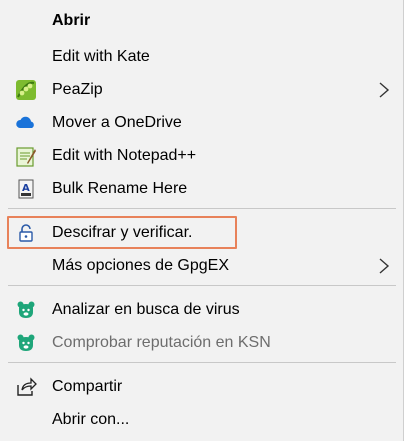  What do you see at coordinates (117, 122) in the screenshot?
I see `menu-item-label: Mover a OneDrive` at bounding box center [117, 122].